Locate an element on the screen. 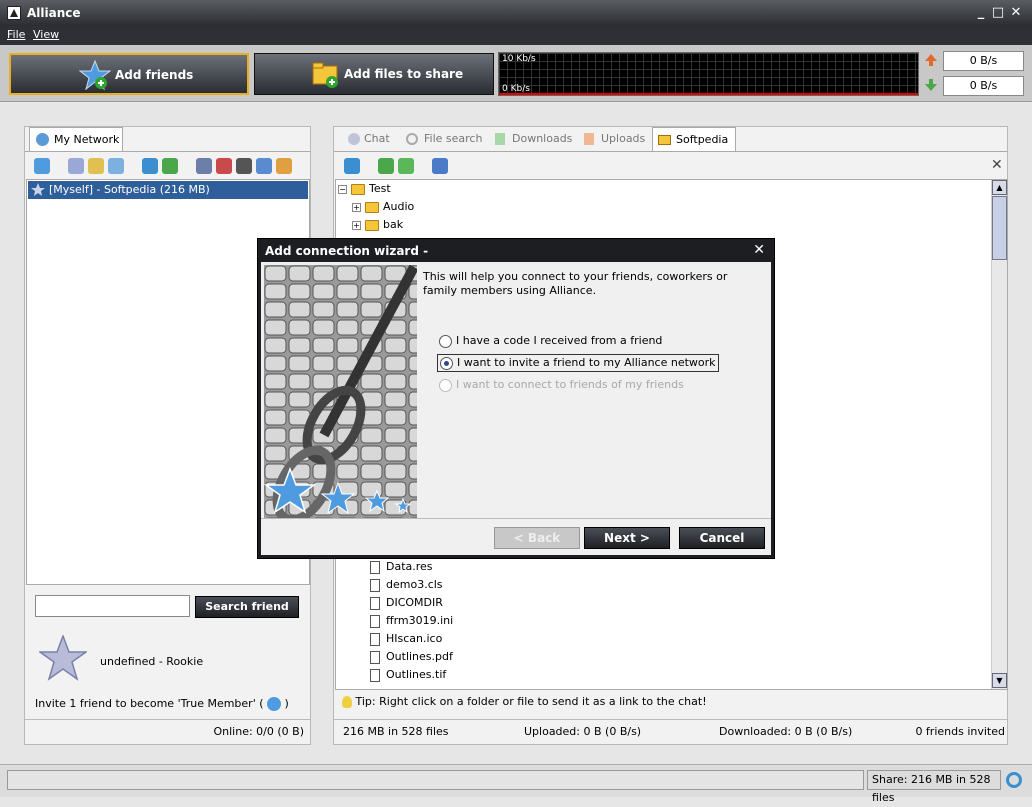  chat-icon is located at coordinates (76, 166).